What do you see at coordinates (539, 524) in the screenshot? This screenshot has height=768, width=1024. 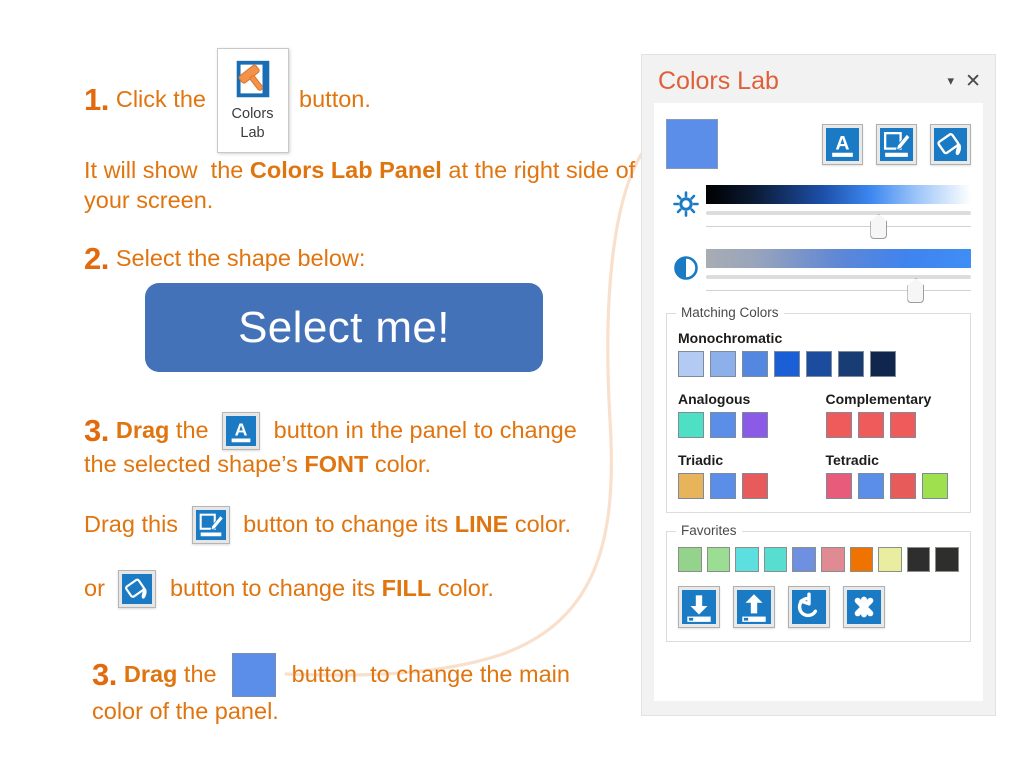 I see `line-step-post: color.` at bounding box center [539, 524].